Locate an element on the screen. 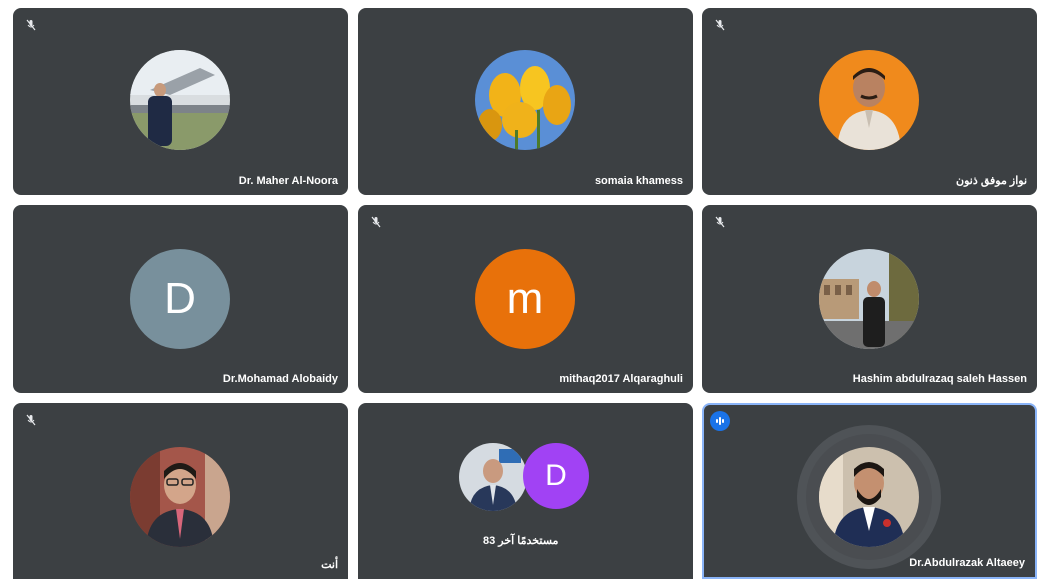 Image resolution: width=1052 pixels, height=579 pixels. participant-name: ﻧﻮﺍﺯ ﻣﻮﻓﻖ ﺫﻧﻮﻥ is located at coordinates (991, 181).